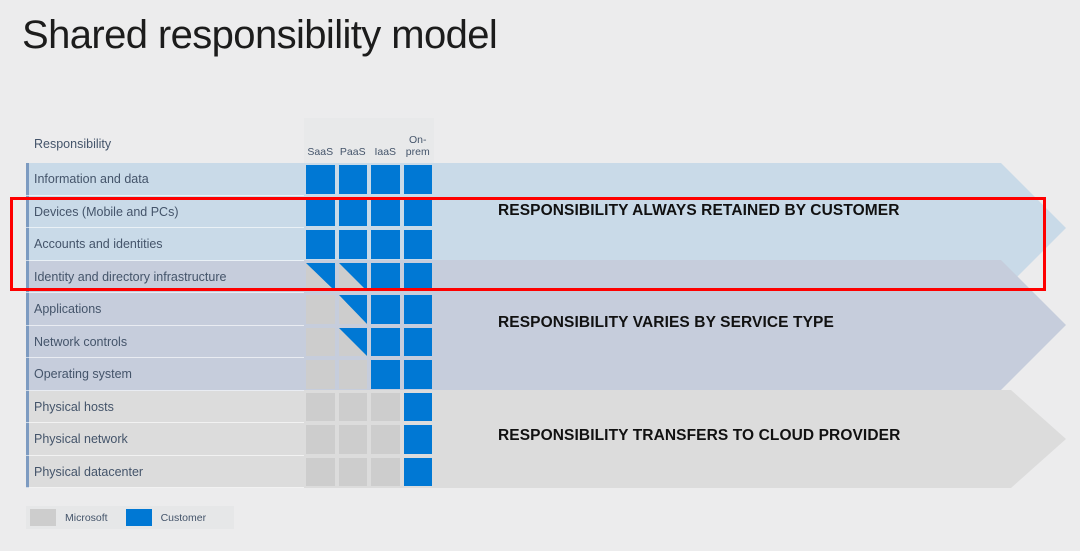 This screenshot has width=1080, height=551. Describe the element at coordinates (98, 244) in the screenshot. I see `row-label: Accounts and identities` at that location.